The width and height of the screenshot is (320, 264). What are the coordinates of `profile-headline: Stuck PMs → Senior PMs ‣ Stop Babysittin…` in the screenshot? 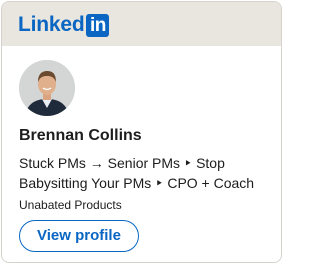 It's located at (137, 173).